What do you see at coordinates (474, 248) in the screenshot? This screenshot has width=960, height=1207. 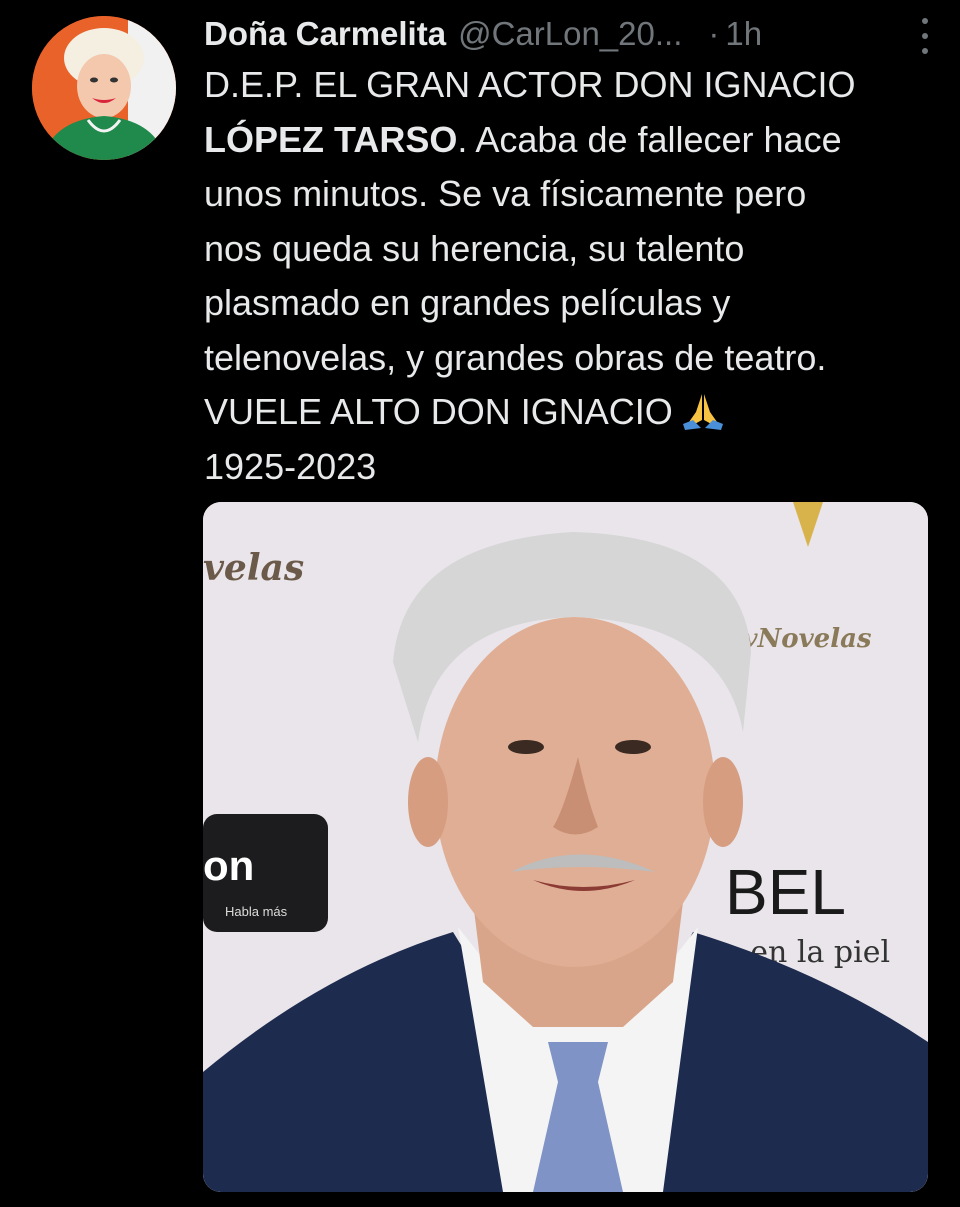 I see `tweet-line: nos queda su herencia, su talento` at bounding box center [474, 248].